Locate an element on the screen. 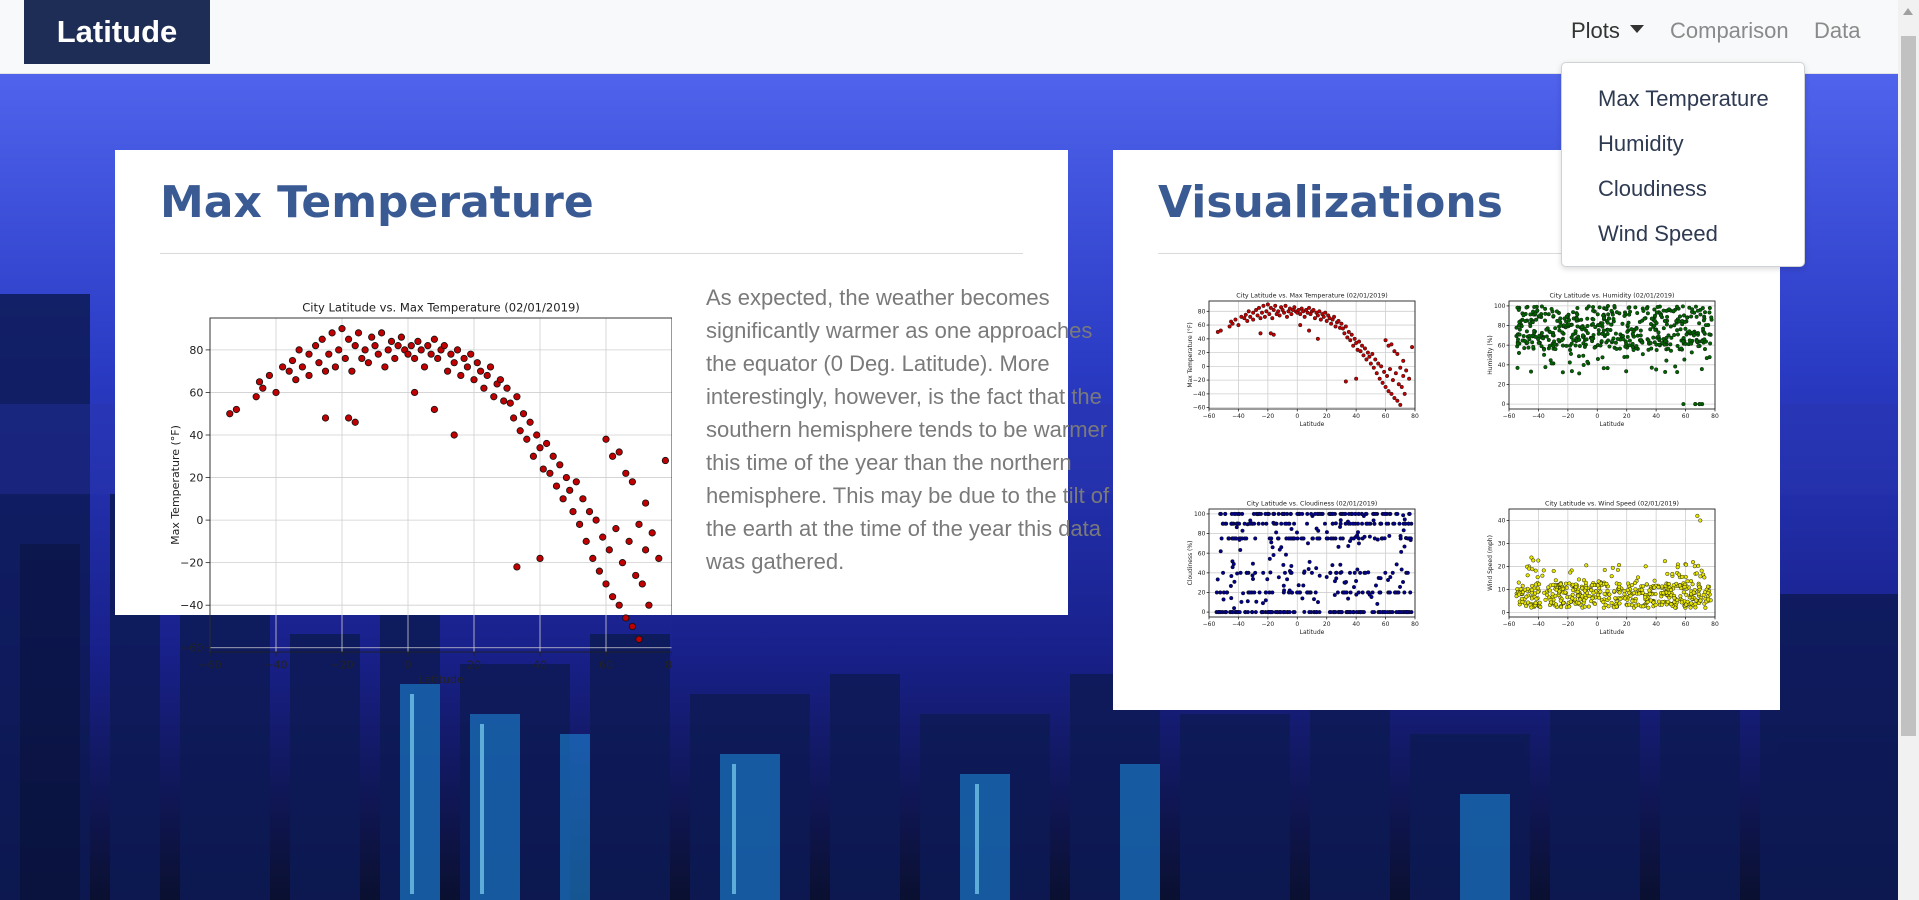 The height and width of the screenshot is (900, 1919). x-tick-label: −20 is located at coordinates (1568, 624).